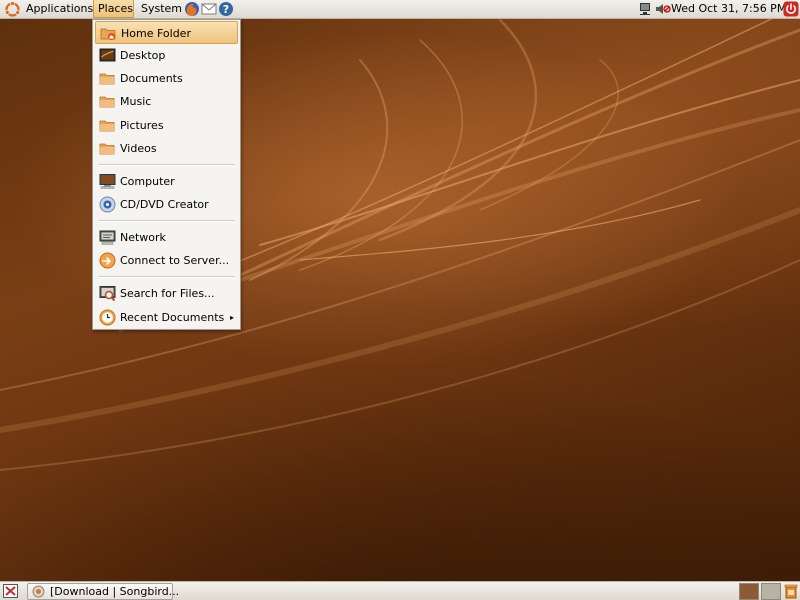 Image resolution: width=800 pixels, height=600 pixels. Describe the element at coordinates (791, 591) in the screenshot. I see `trash-icon` at that location.